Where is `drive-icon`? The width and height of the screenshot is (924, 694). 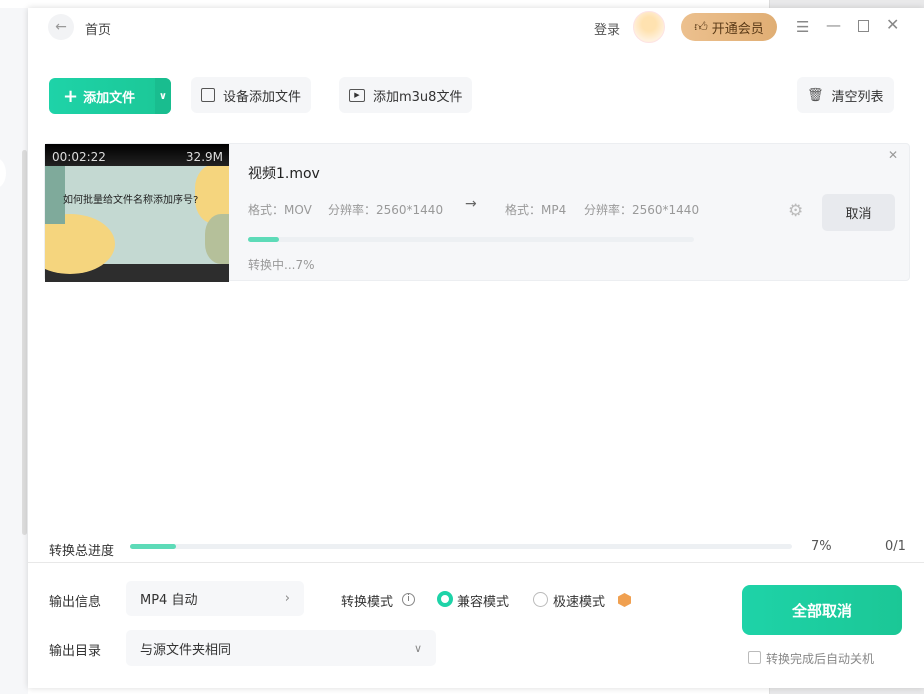
drive-icon is located at coordinates (208, 95).